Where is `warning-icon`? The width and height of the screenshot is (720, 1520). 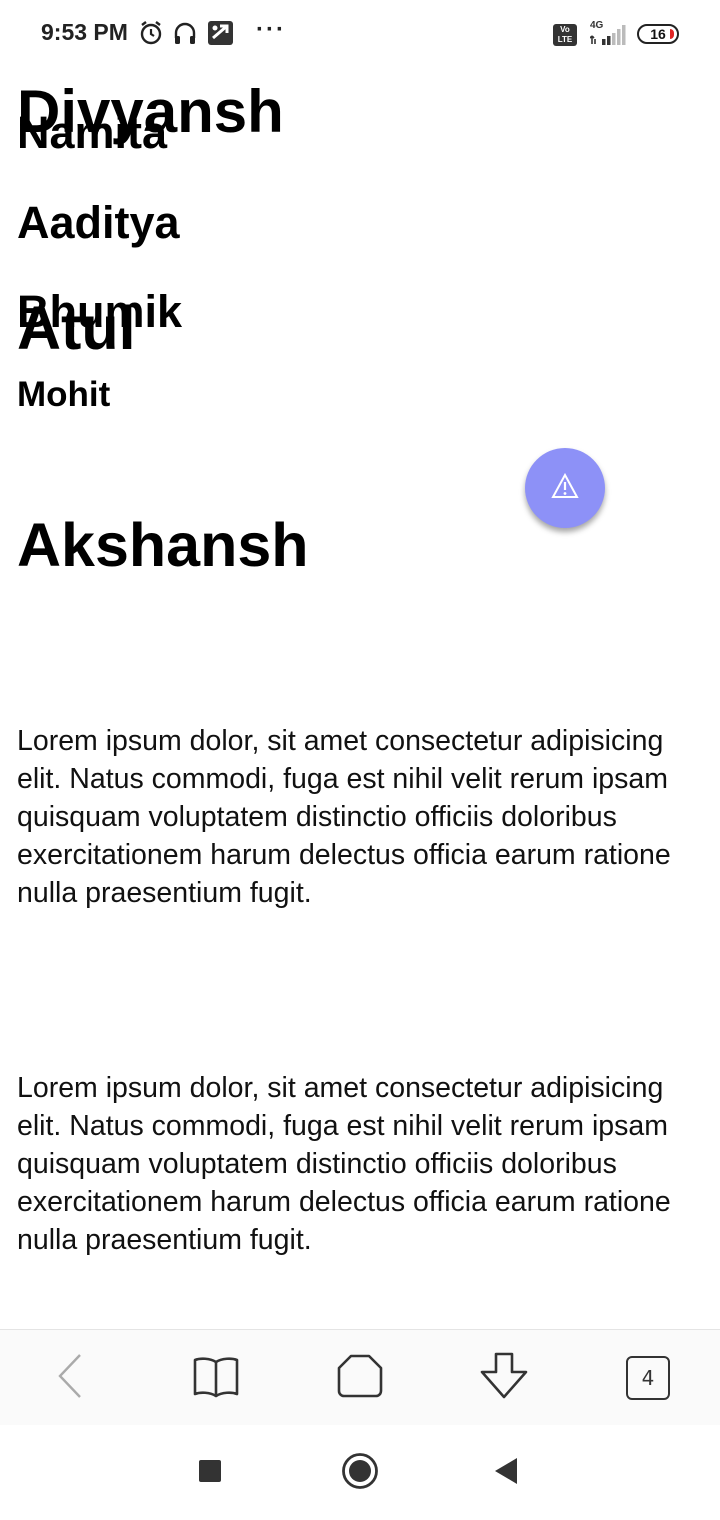 warning-icon is located at coordinates (565, 488).